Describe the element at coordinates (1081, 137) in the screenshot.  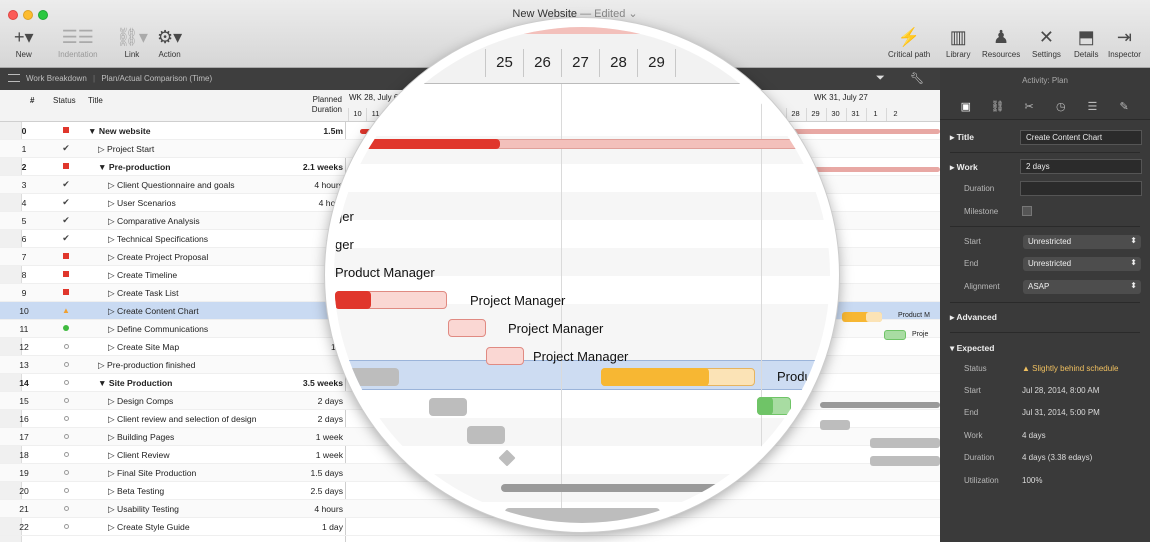
I see `title-field: Create Content Chart` at that location.